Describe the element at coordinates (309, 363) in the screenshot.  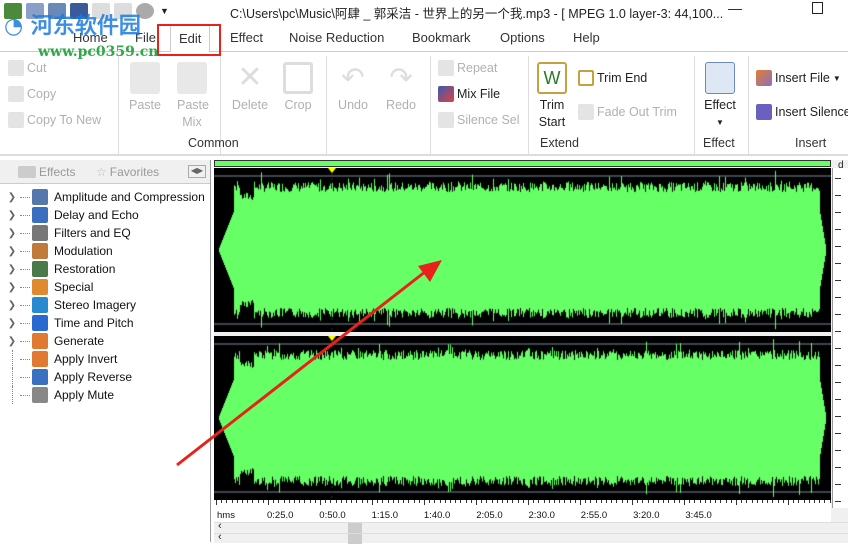
I see `annotation-arrow` at that location.